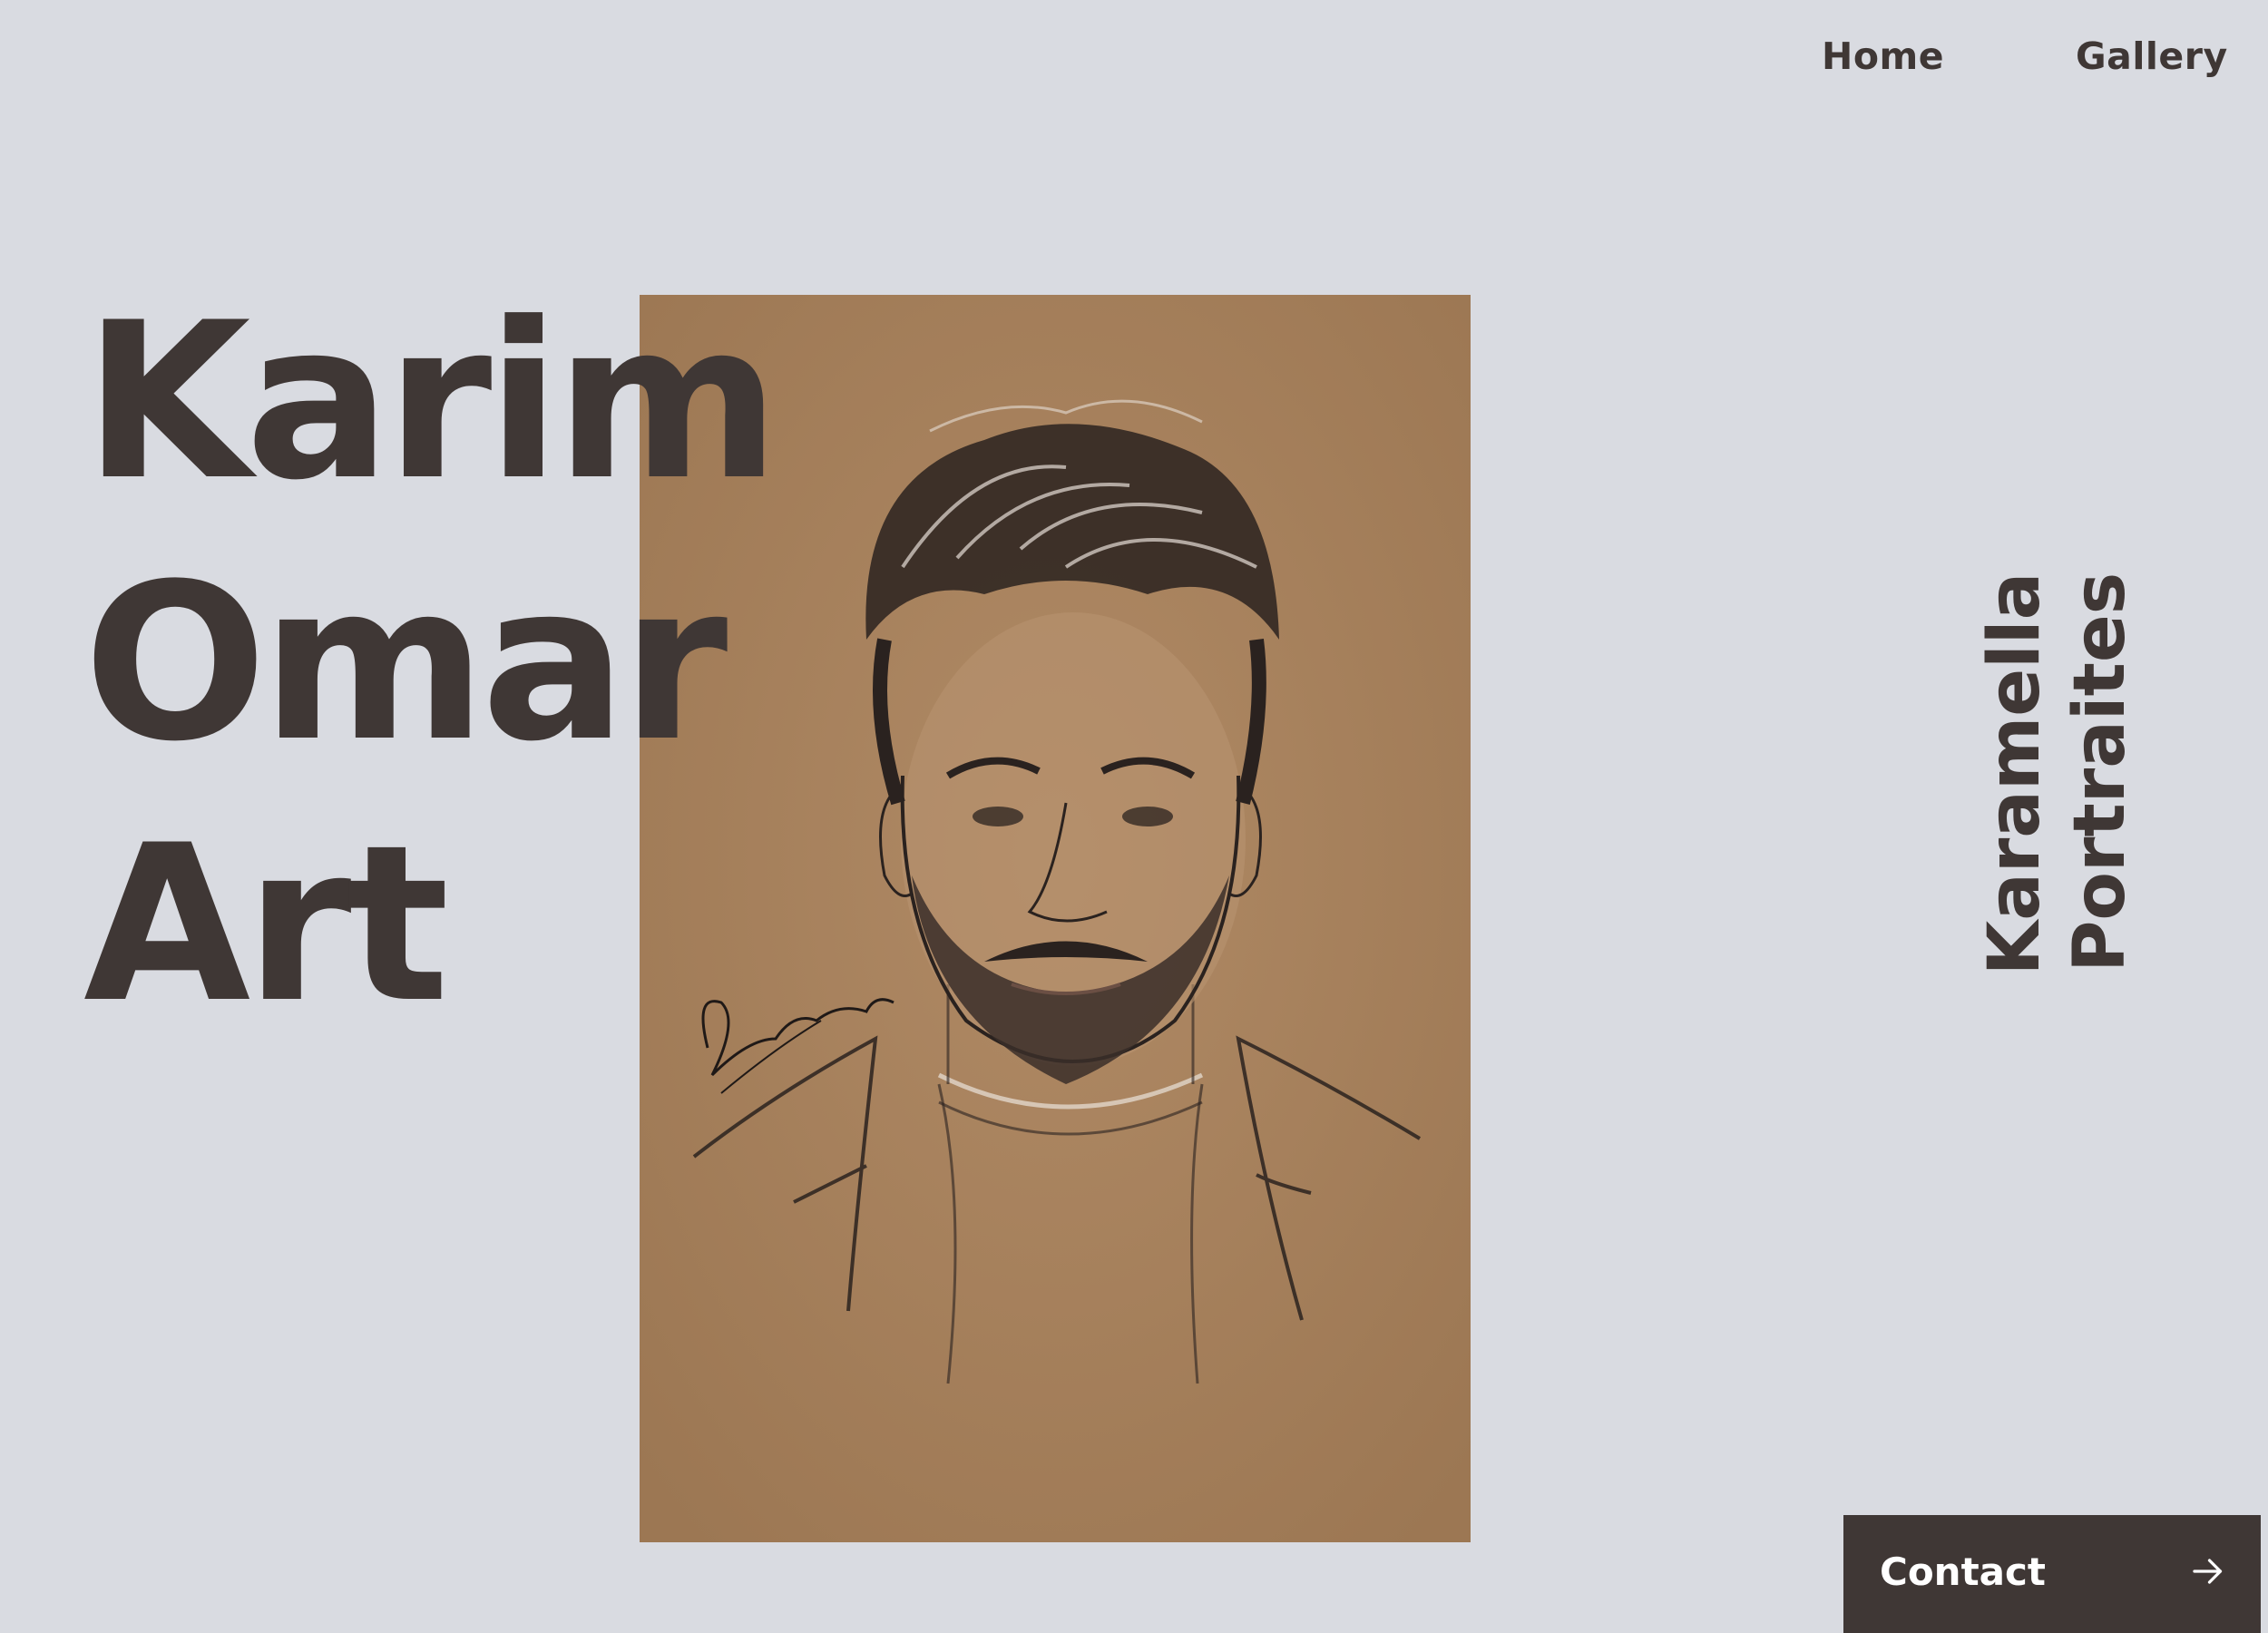 Image resolution: width=2268 pixels, height=1633 pixels. Describe the element at coordinates (406, 663) in the screenshot. I see `title-line-2: Omar` at that location.